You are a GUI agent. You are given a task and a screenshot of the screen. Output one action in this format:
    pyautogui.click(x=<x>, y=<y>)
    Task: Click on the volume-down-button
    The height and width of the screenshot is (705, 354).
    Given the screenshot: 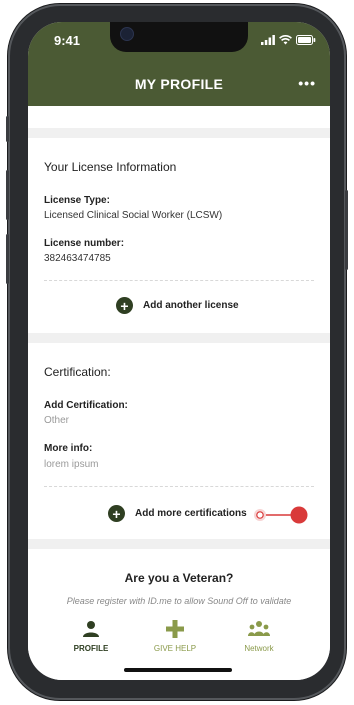 What is the action you would take?
    pyautogui.click(x=7, y=259)
    